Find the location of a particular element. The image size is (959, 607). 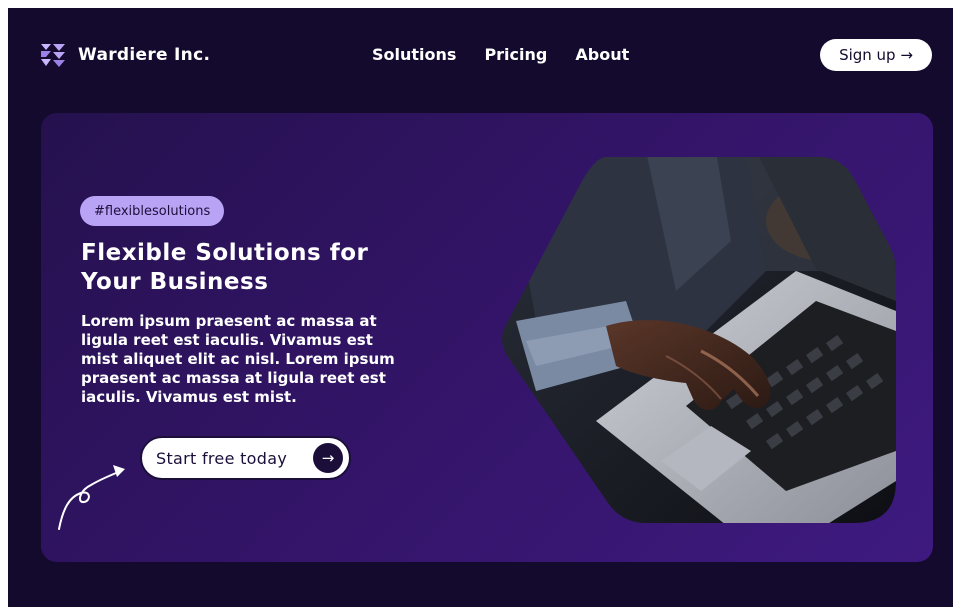

brand: Wardiere Inc. is located at coordinates (125, 55).